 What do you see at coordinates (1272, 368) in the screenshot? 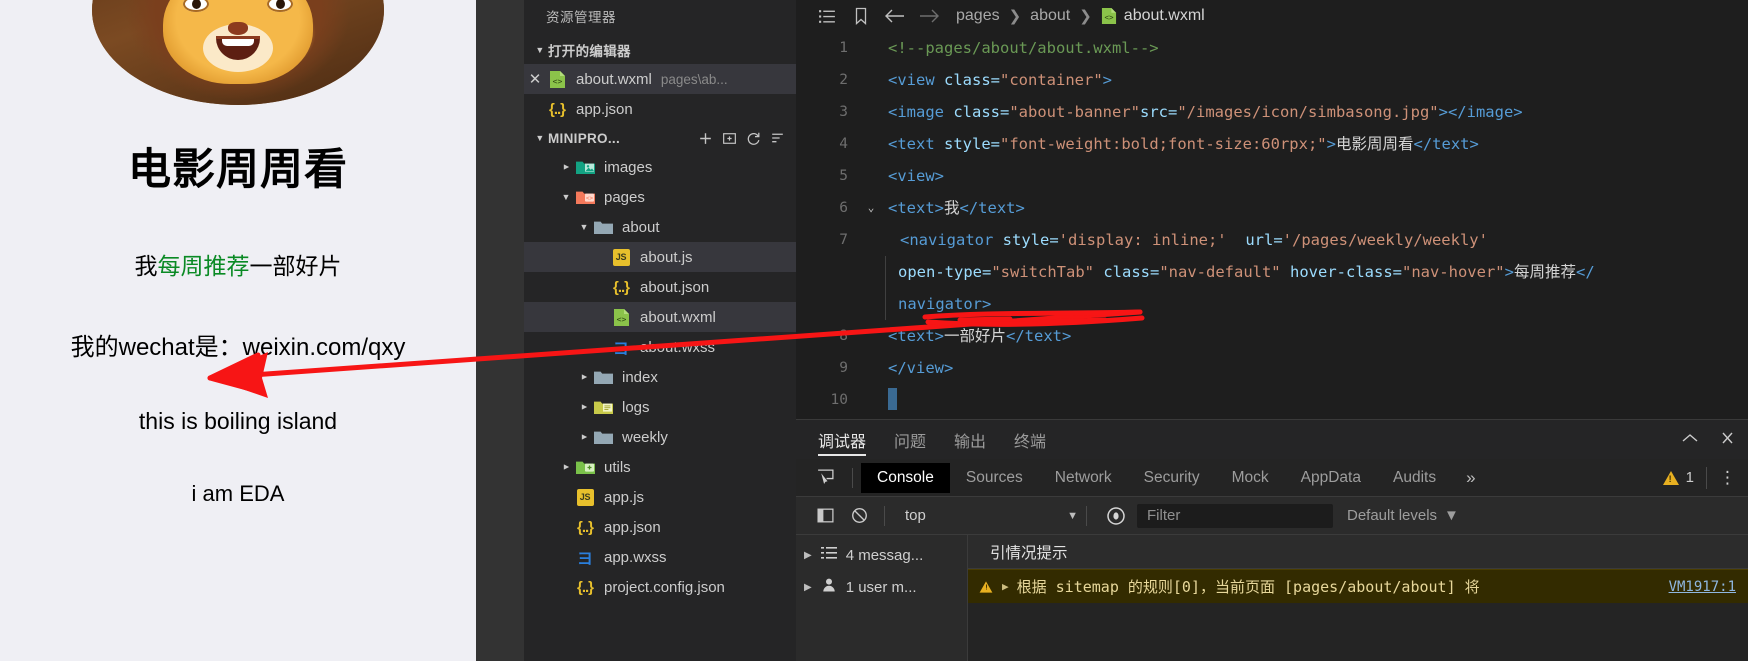
I see `code-line: 9 </view>` at bounding box center [1272, 368].